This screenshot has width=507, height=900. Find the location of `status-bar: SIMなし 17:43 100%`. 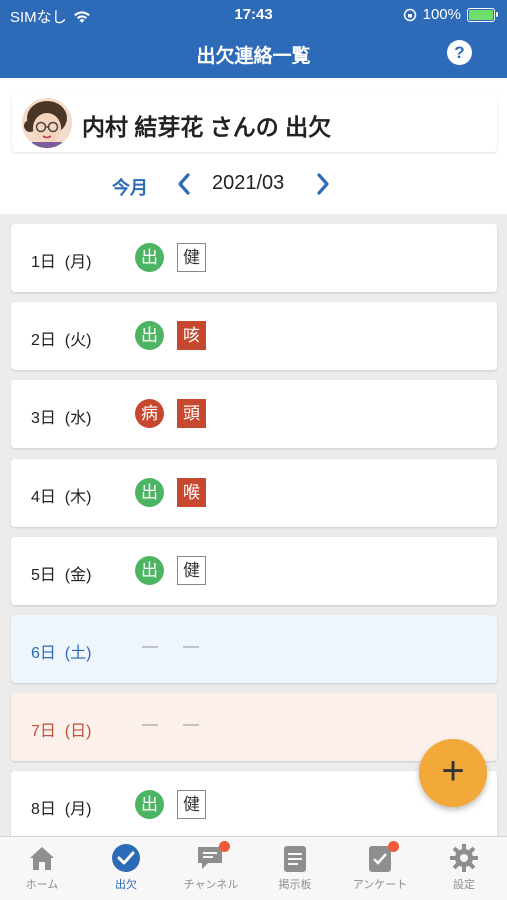

status-bar: SIMなし 17:43 100% is located at coordinates (253, 15).